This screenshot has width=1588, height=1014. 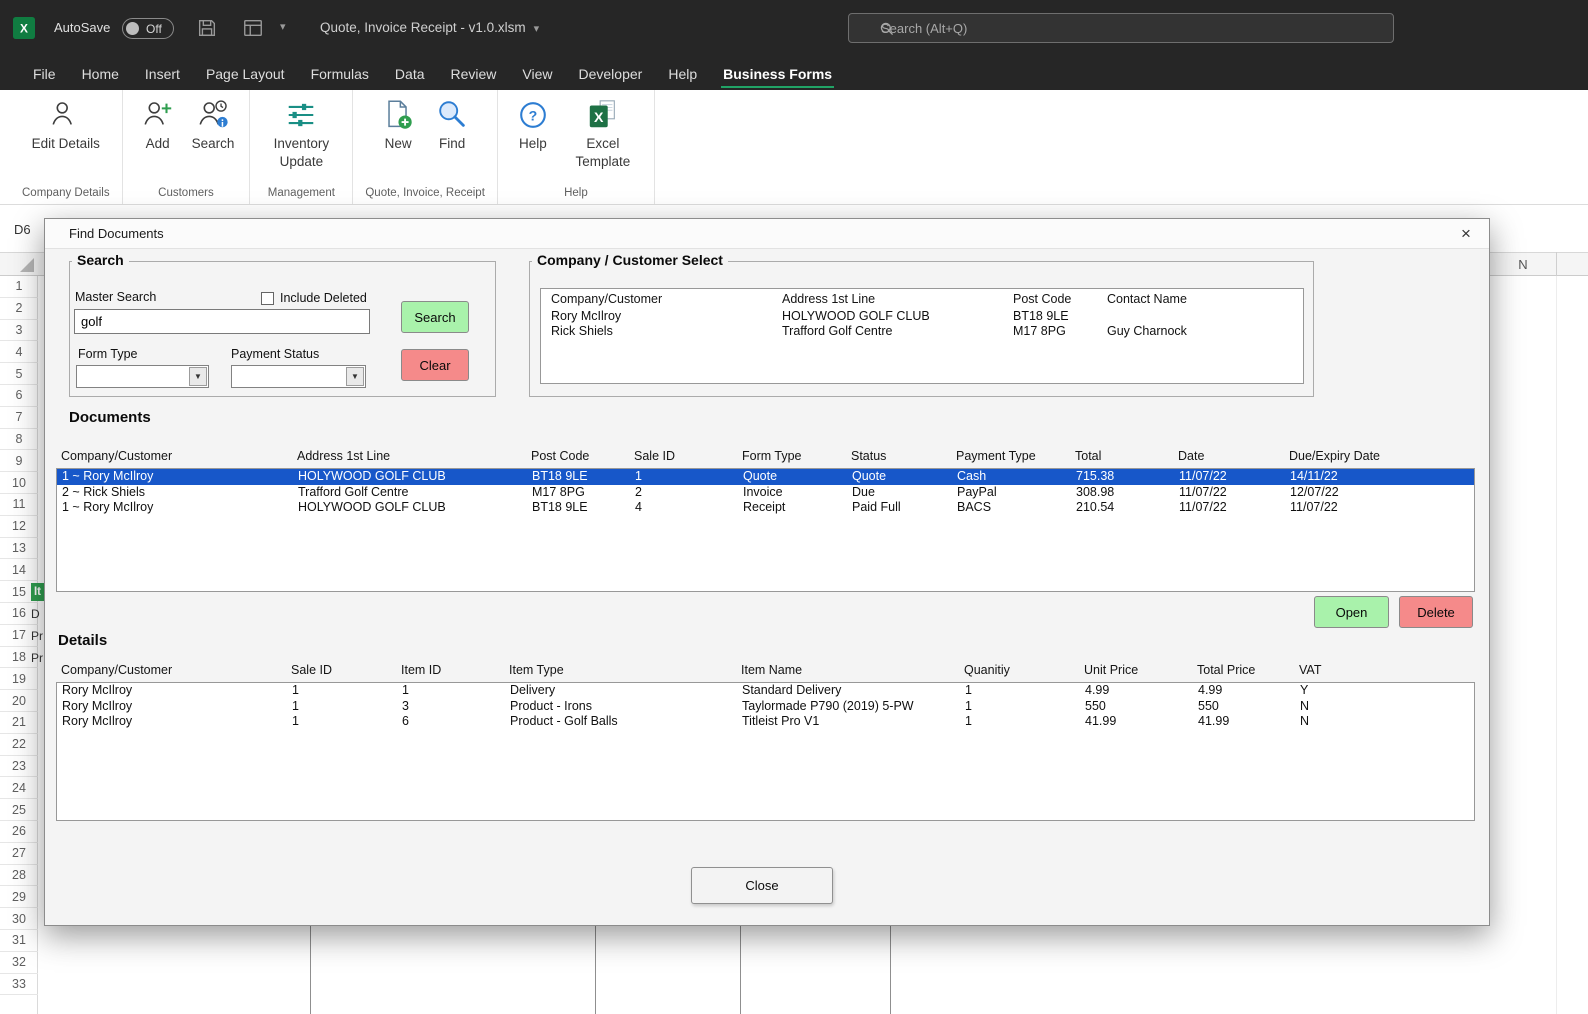 What do you see at coordinates (22, 229) in the screenshot?
I see `name-box: D6` at bounding box center [22, 229].